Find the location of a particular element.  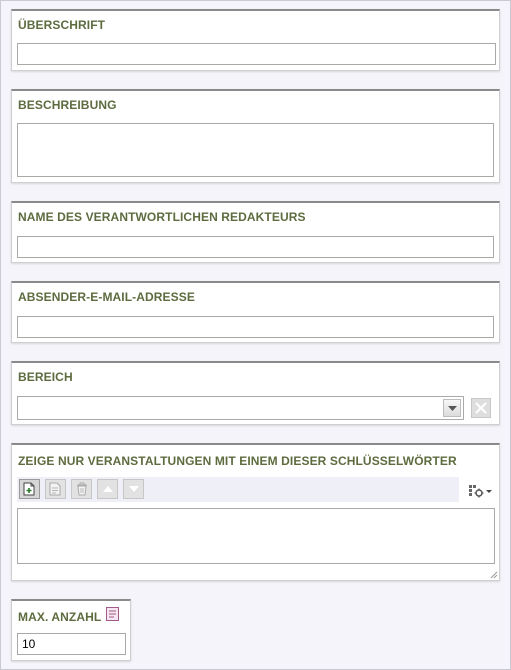

move-down-button is located at coordinates (133, 489).